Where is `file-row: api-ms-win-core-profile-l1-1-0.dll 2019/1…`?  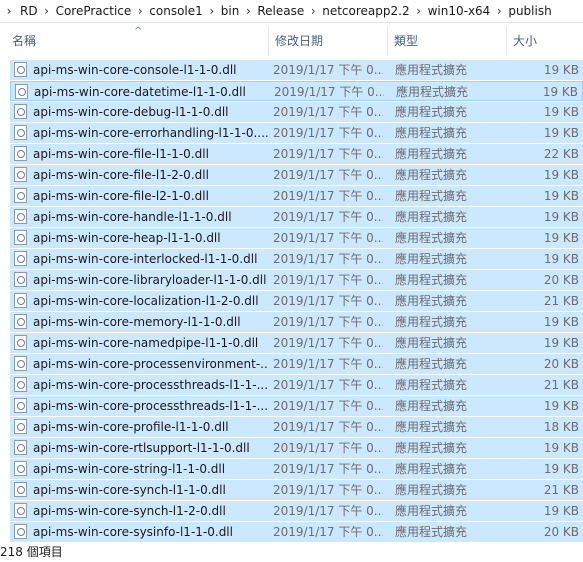
file-row: api-ms-win-core-profile-l1-1-0.dll 2019/1… is located at coordinates (296, 427).